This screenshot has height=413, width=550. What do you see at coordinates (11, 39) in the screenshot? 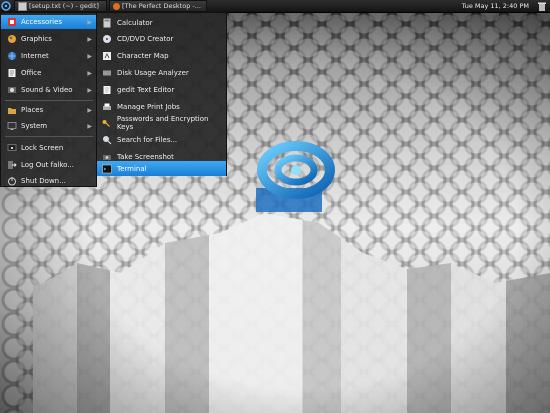
I see `graphics-icon` at bounding box center [11, 39].